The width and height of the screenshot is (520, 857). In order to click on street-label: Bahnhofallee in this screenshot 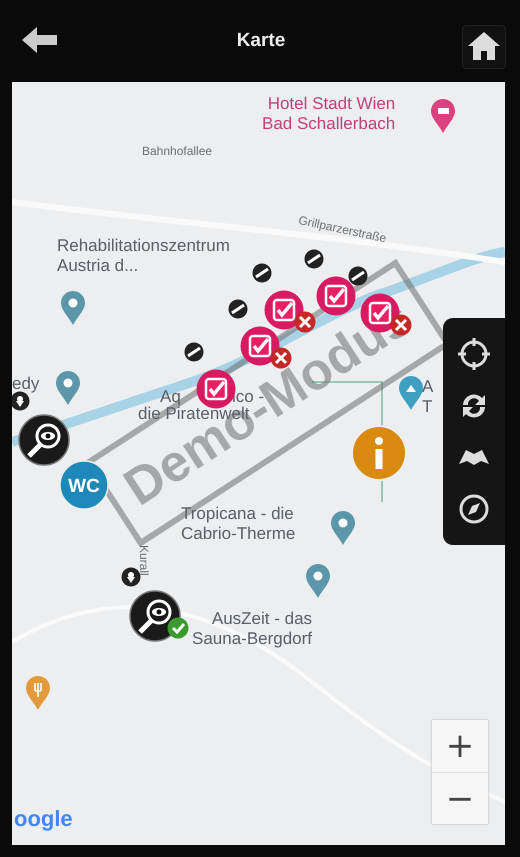, I will do `click(177, 152)`.